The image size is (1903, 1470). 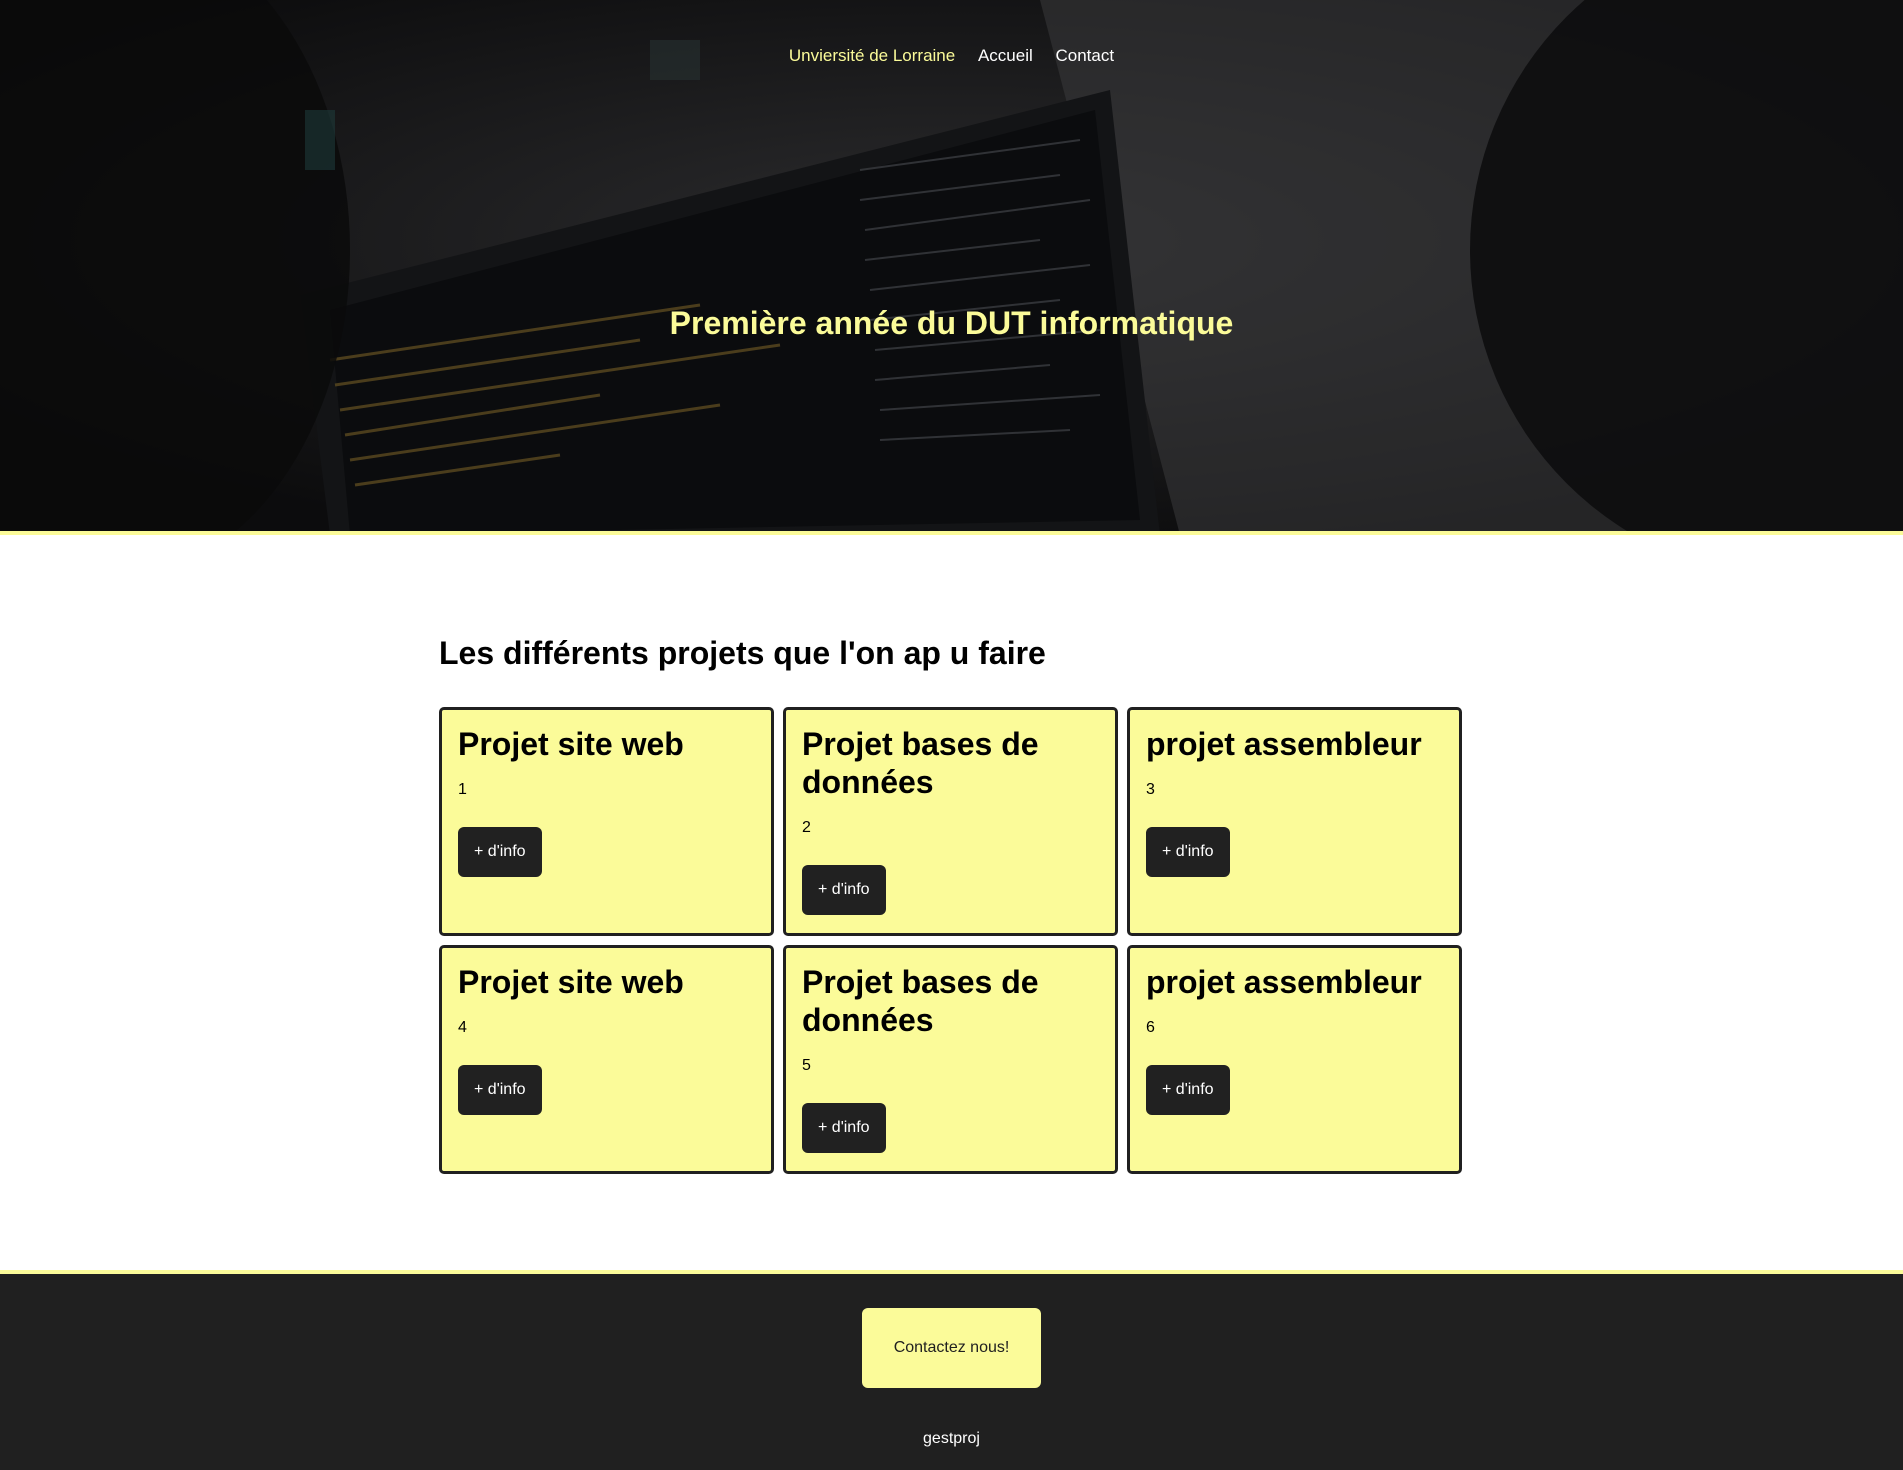 I want to click on project-card: Projet bases de données 2 + d'info, so click(x=950, y=821).